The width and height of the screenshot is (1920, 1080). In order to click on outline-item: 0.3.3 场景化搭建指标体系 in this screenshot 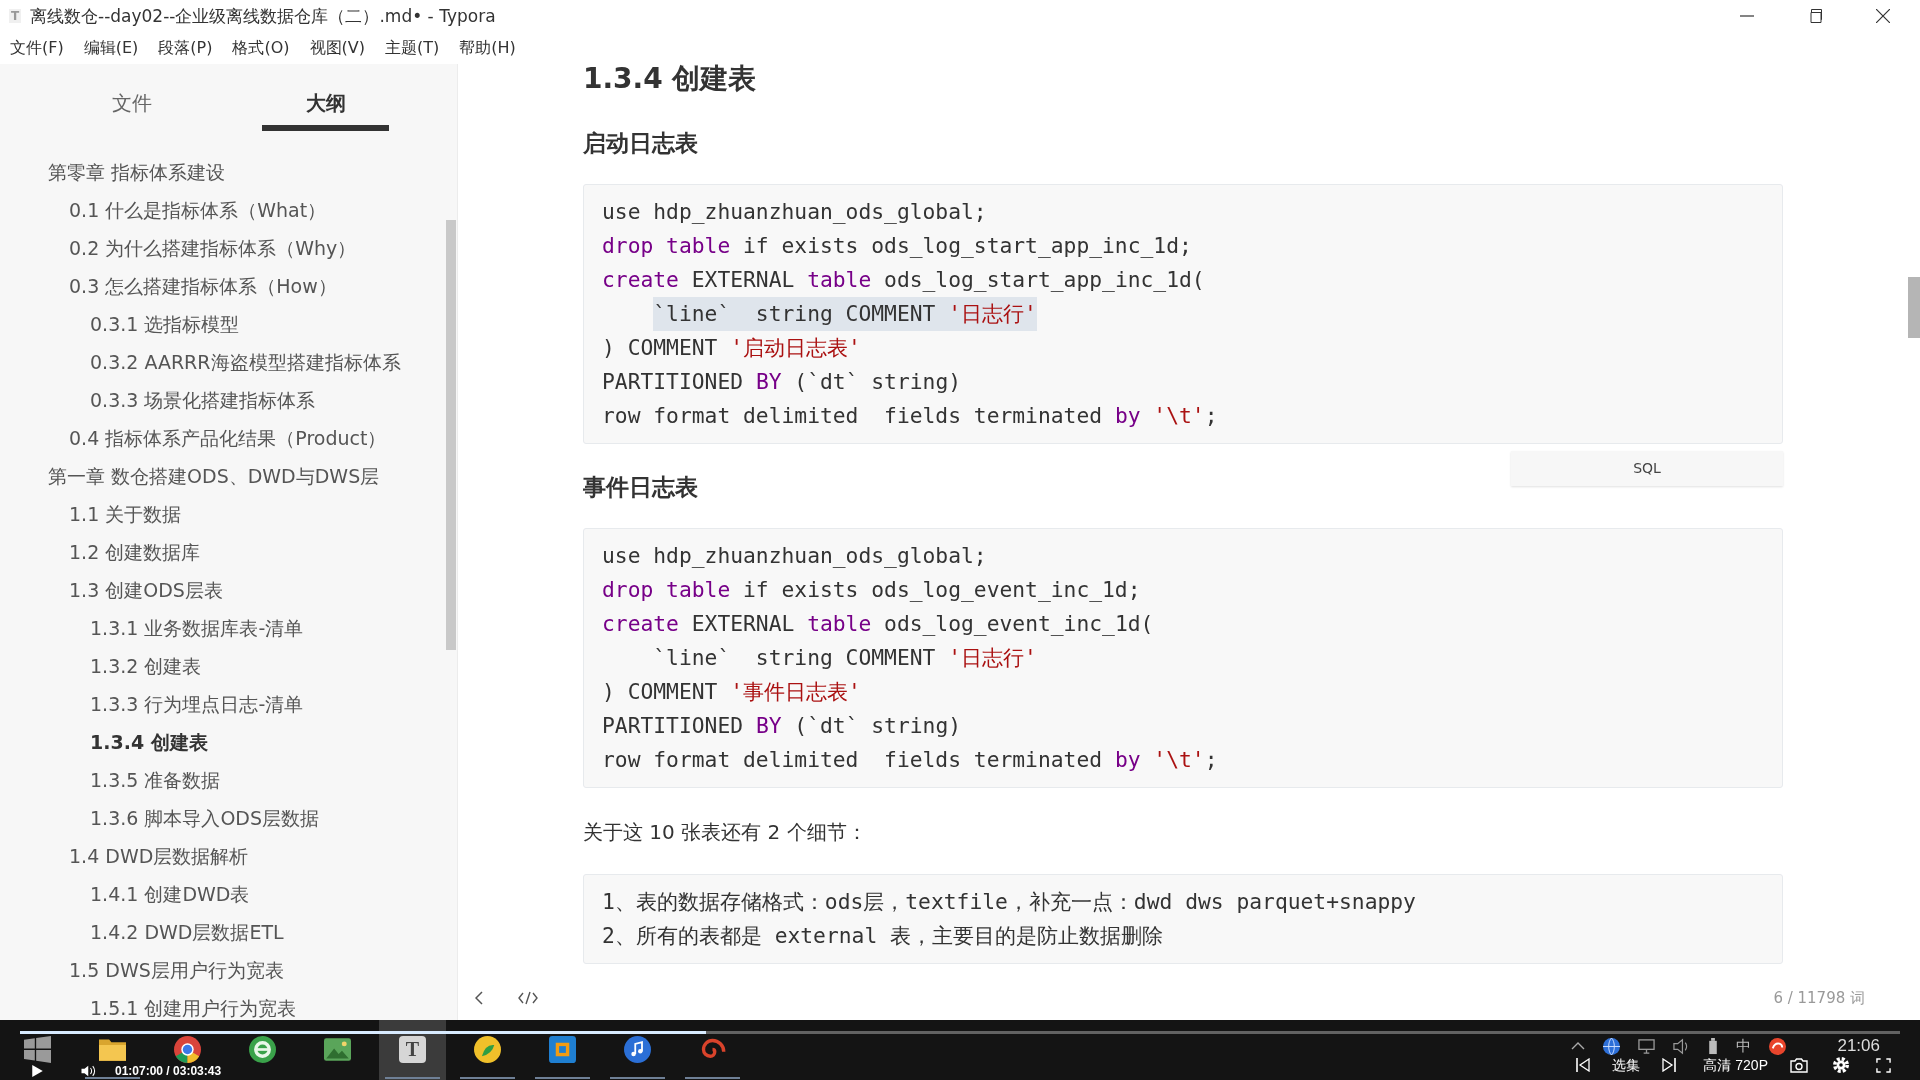, I will do `click(203, 400)`.